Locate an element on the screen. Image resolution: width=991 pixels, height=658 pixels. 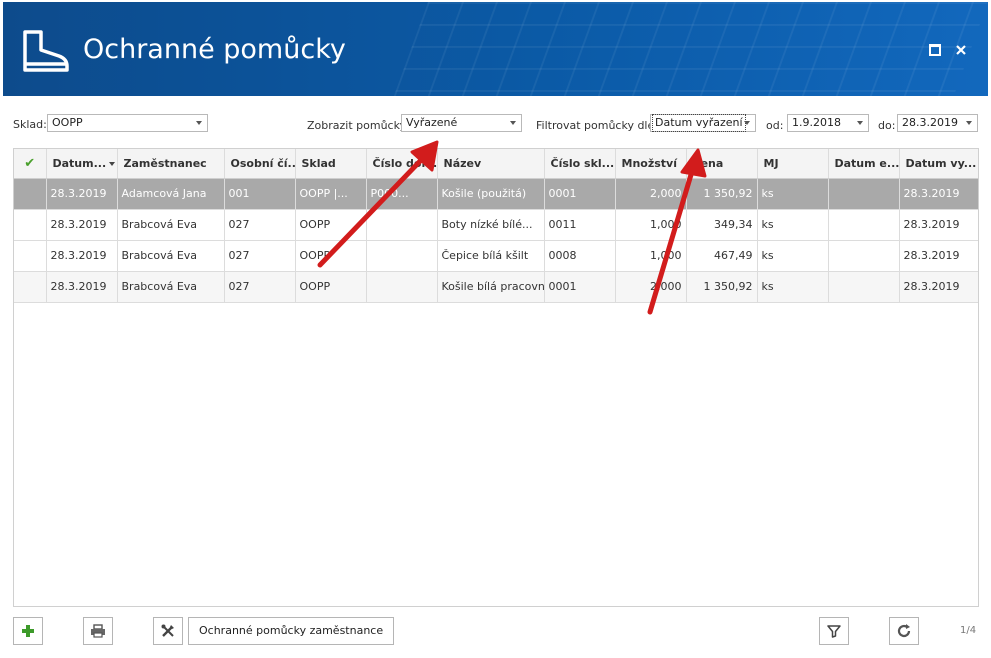
maximize-button is located at coordinates (935, 50).